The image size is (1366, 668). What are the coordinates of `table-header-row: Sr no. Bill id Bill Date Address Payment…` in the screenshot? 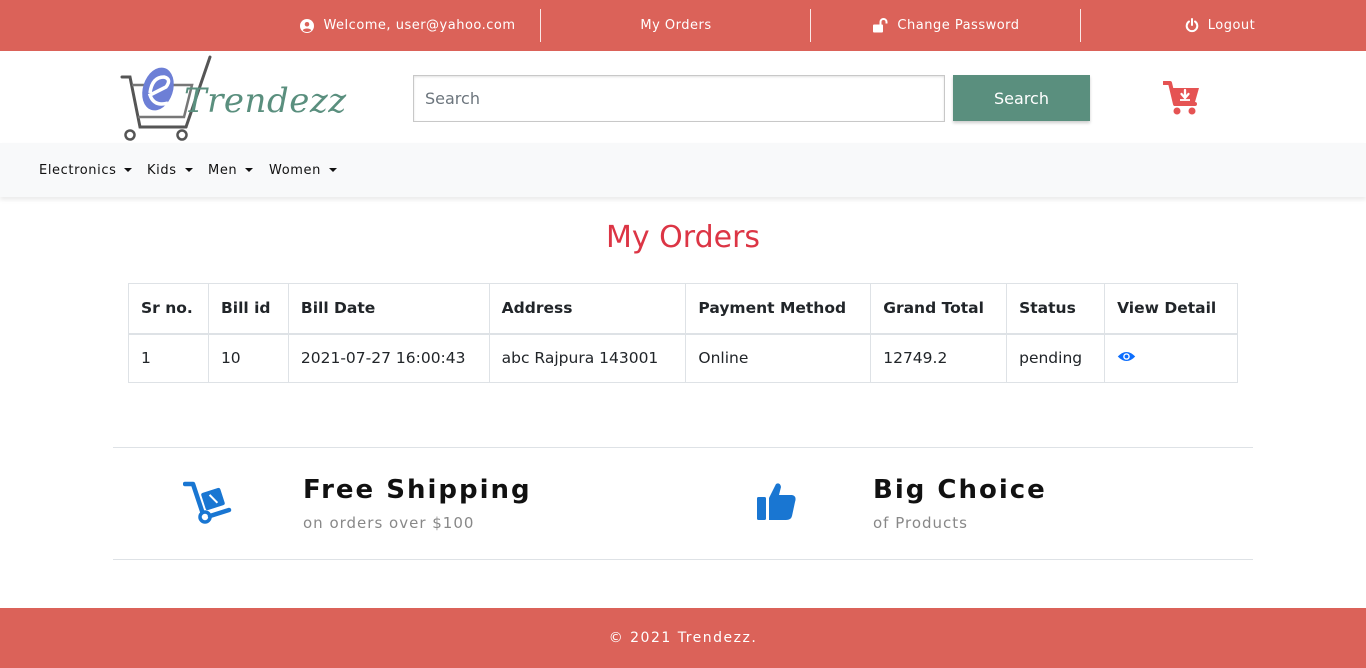 It's located at (683, 309).